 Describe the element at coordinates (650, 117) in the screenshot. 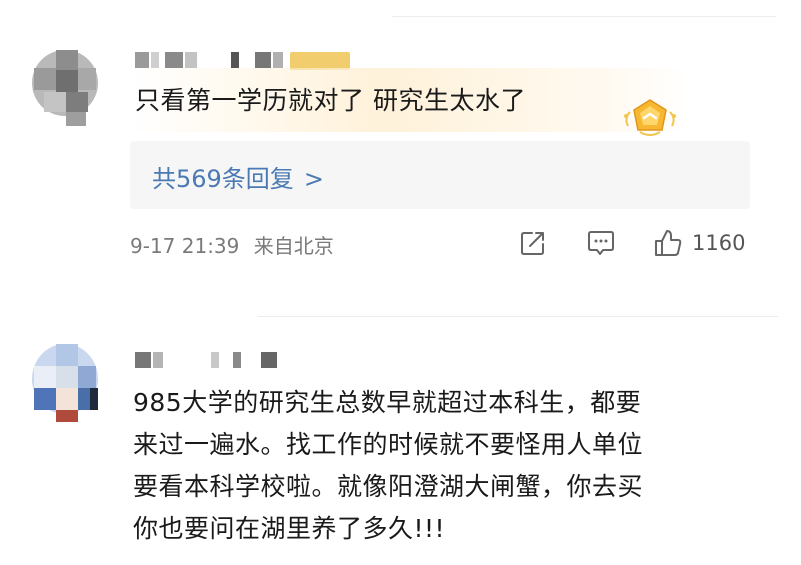

I see `achievement-badge-icon` at that location.